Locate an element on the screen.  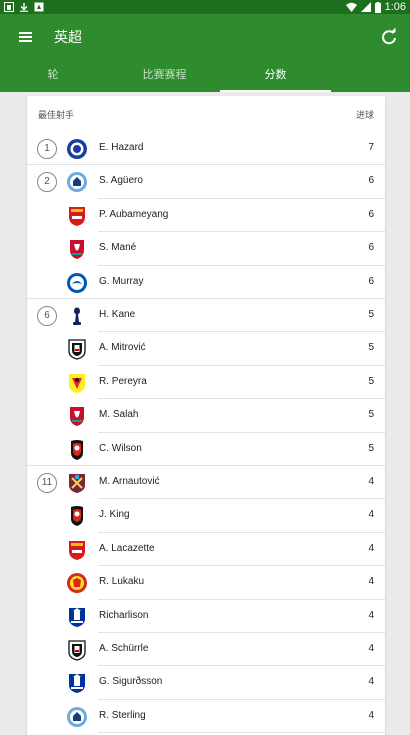
scorer-row: R. Sterling 4 is located at coordinates (206, 717).